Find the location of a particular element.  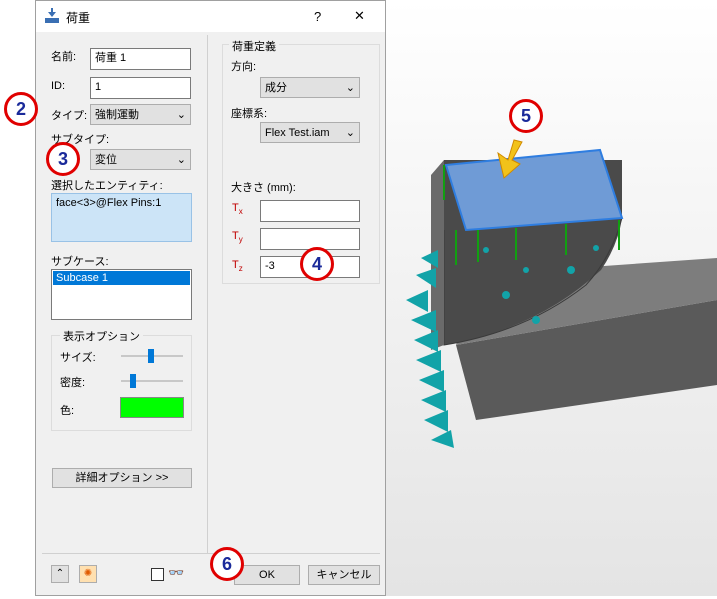

id-label: ID: is located at coordinates (58, 86).